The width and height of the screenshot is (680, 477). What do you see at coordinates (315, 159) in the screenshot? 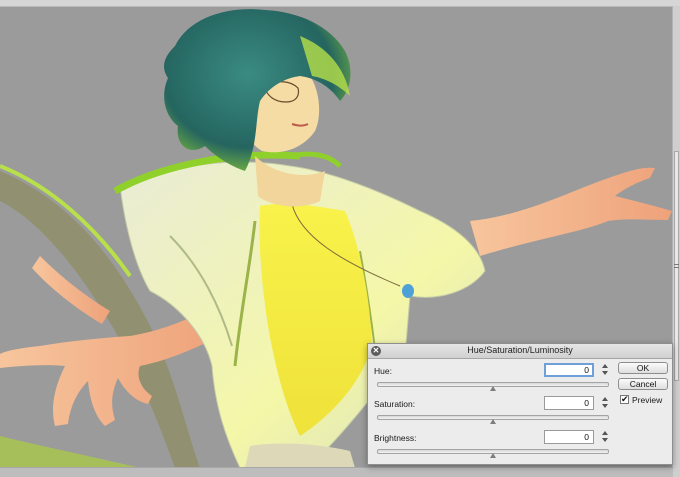
I see `jacket-collar` at bounding box center [315, 159].